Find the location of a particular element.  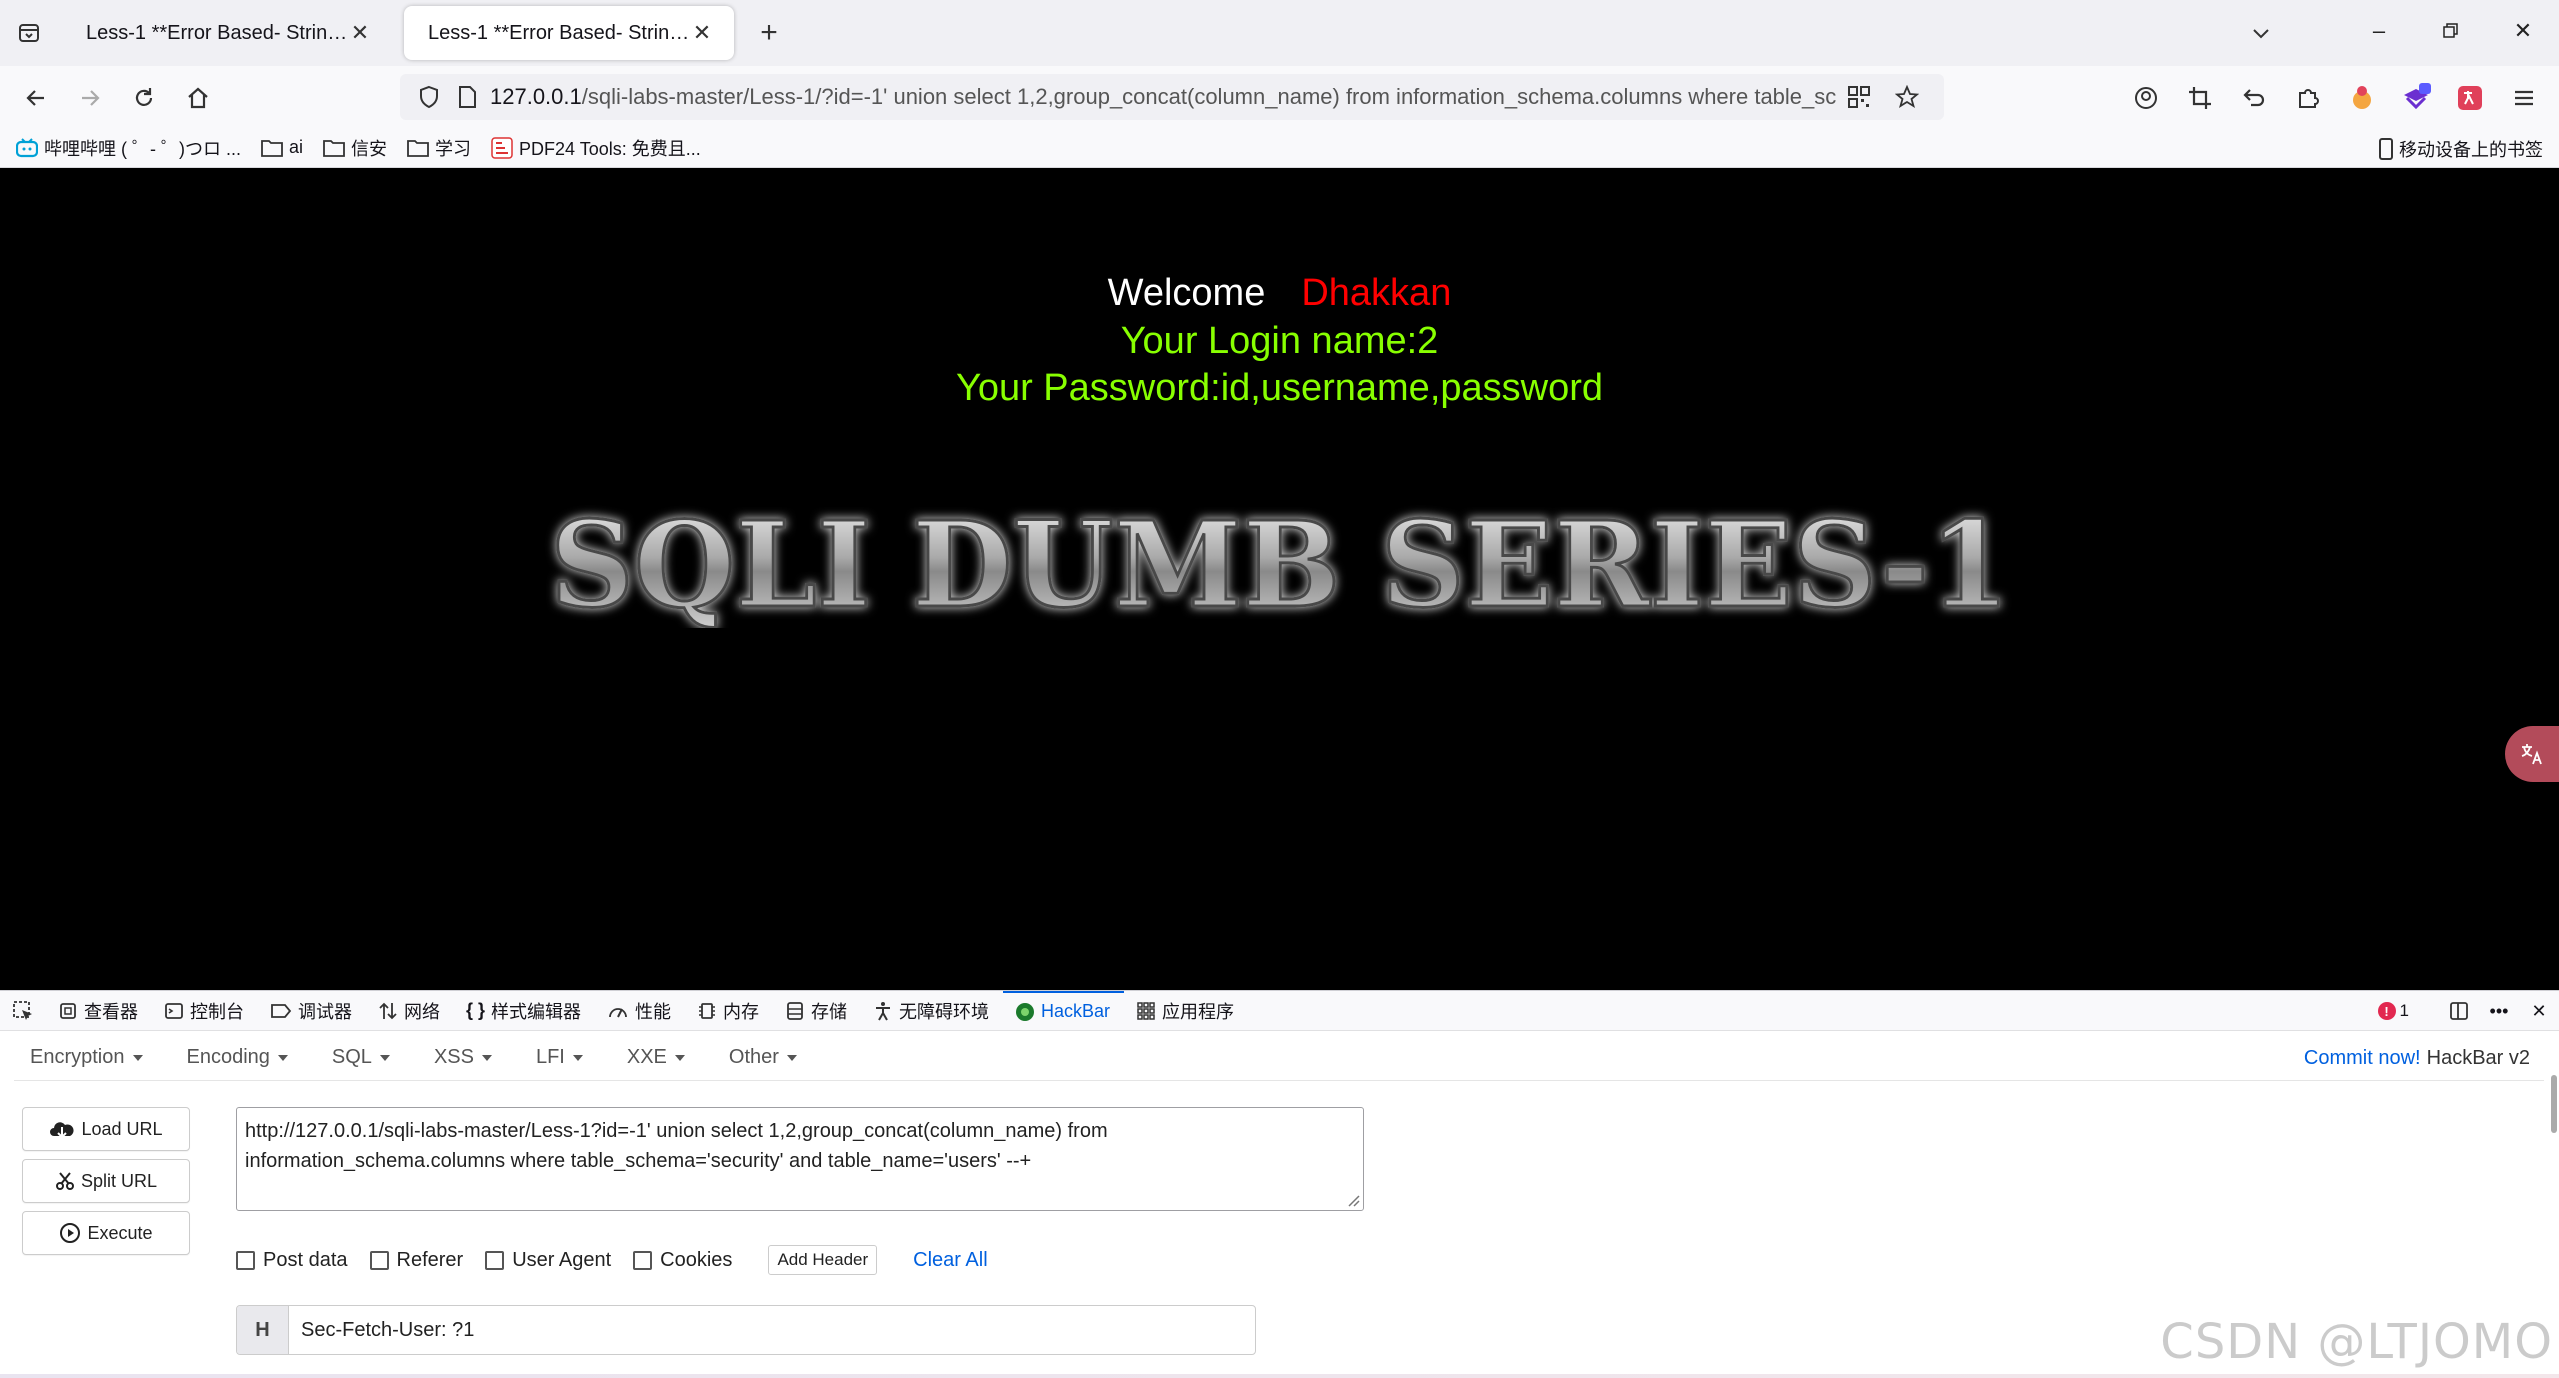

referer-checkbox: Referer is located at coordinates (416, 1260).